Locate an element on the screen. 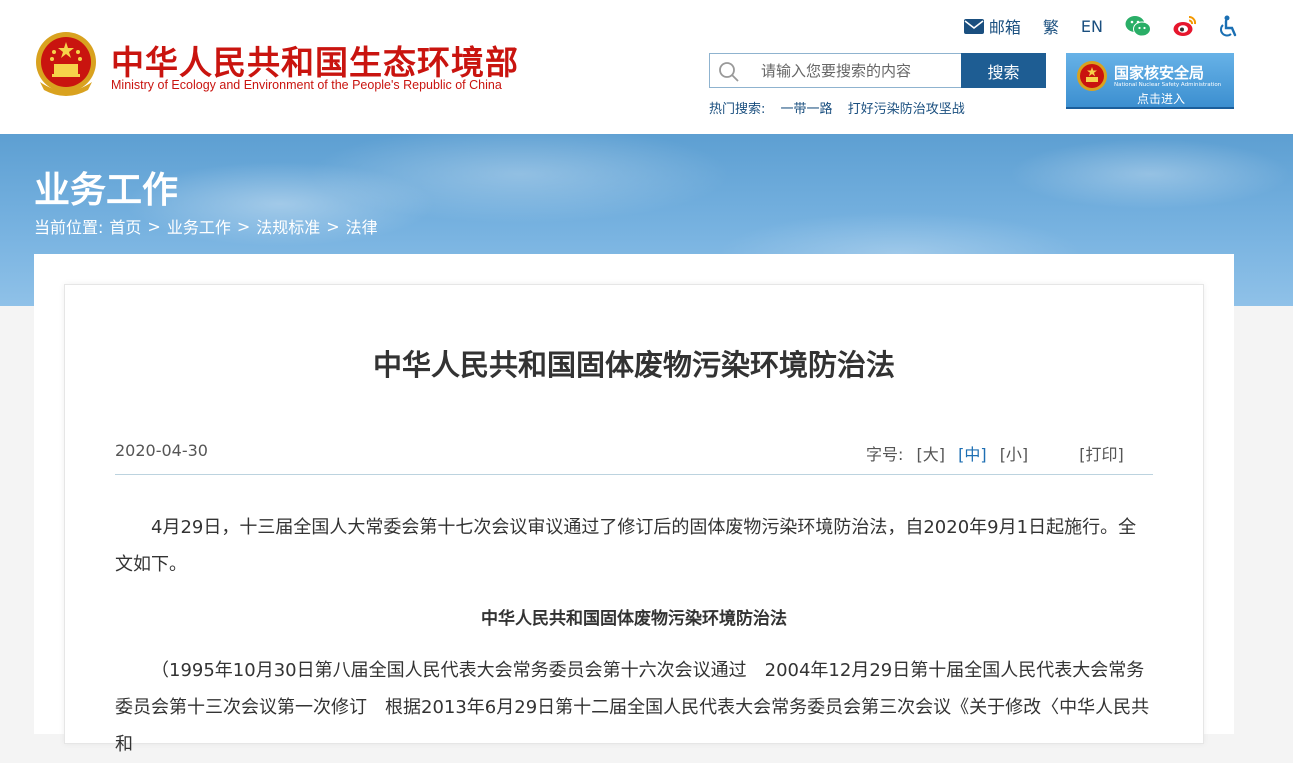 The height and width of the screenshot is (763, 1293). article-divider is located at coordinates (634, 474).